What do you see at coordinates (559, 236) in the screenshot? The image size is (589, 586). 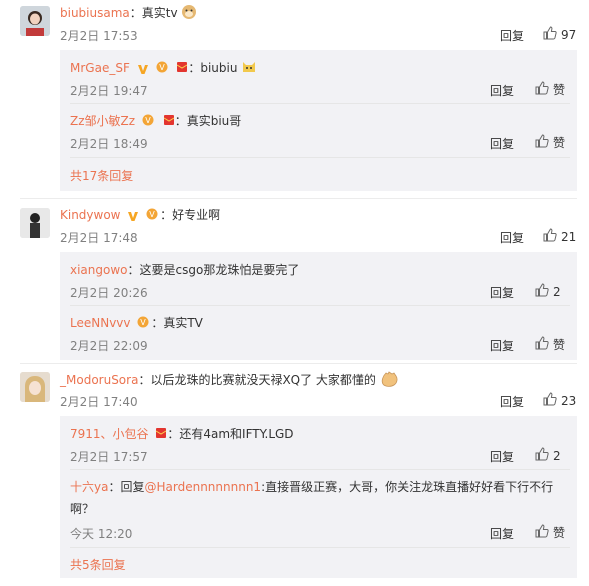 I see `like-button: 21` at bounding box center [559, 236].